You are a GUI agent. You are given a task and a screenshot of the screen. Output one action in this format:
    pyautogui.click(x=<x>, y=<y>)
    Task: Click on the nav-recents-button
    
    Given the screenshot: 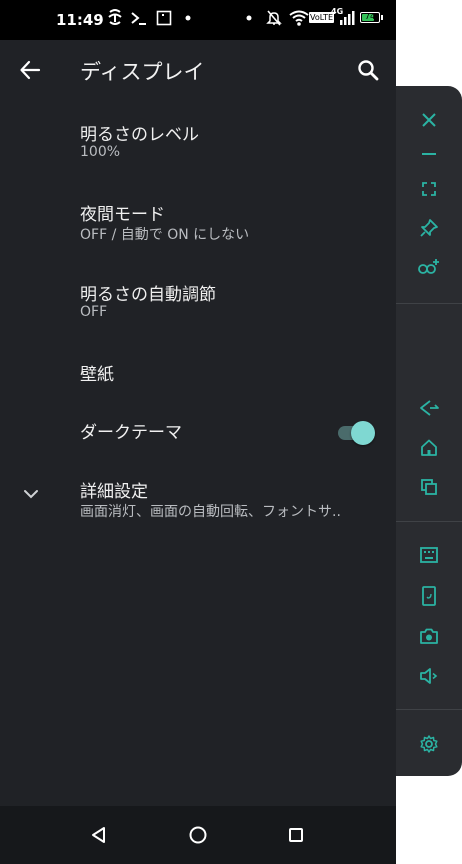 What is the action you would take?
    pyautogui.click(x=296, y=835)
    